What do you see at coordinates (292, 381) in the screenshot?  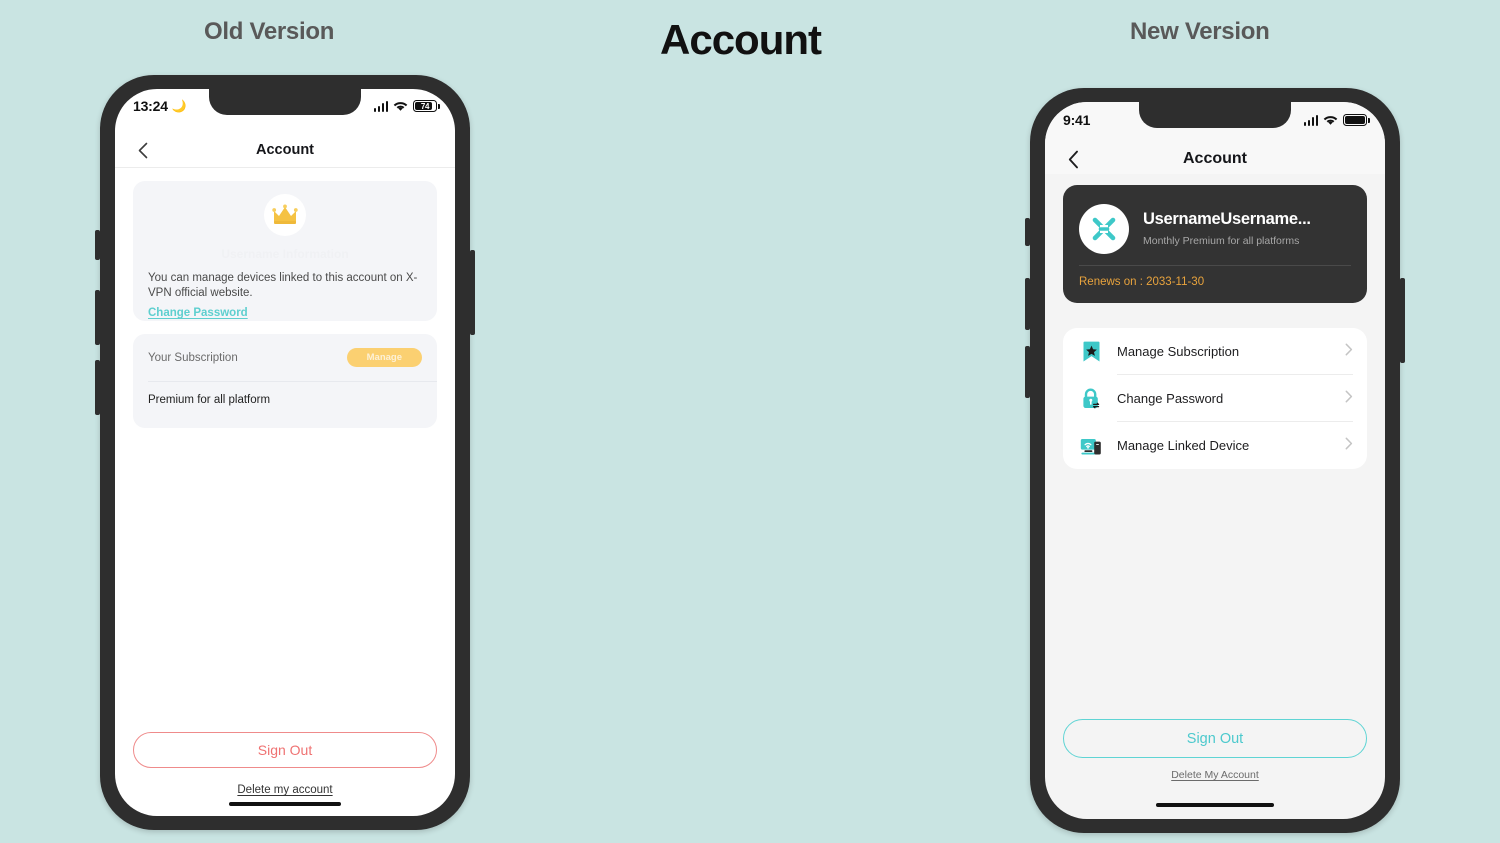 I see `subscription-divider-old` at bounding box center [292, 381].